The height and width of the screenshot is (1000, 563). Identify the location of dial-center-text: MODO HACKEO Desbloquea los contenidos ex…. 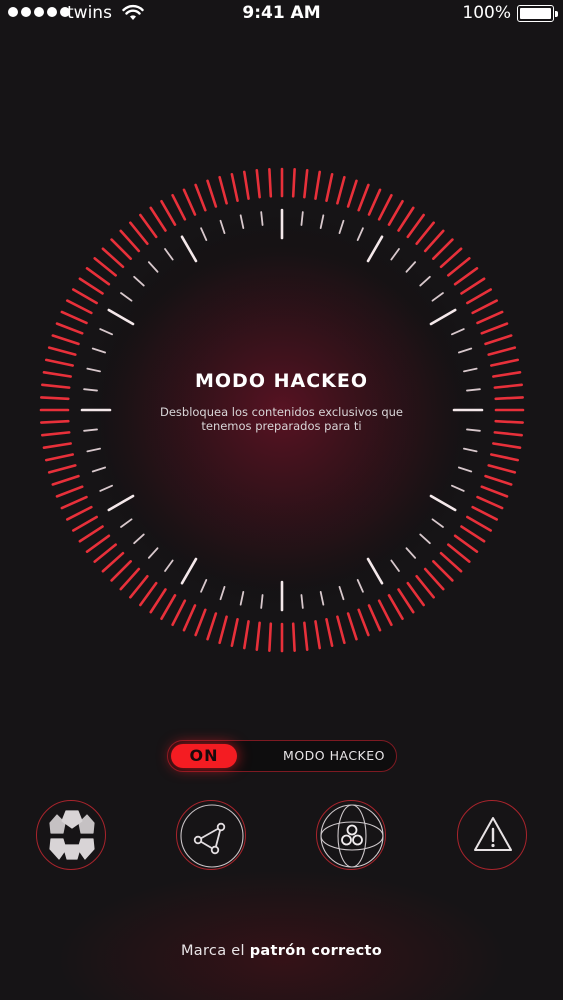
(281, 401).